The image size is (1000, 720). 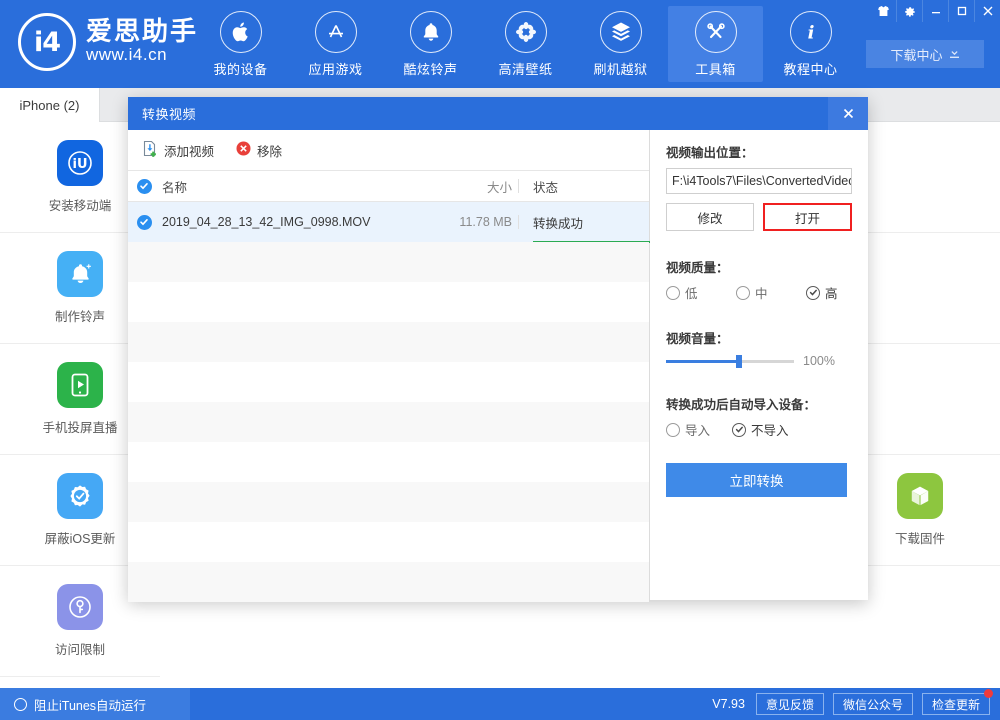 I want to click on main-nav: 我的设备 应用游戏 酷炫铃声 高清壁纸 刷机越狱 工具箱 i 教程中心, so click(x=525, y=44).